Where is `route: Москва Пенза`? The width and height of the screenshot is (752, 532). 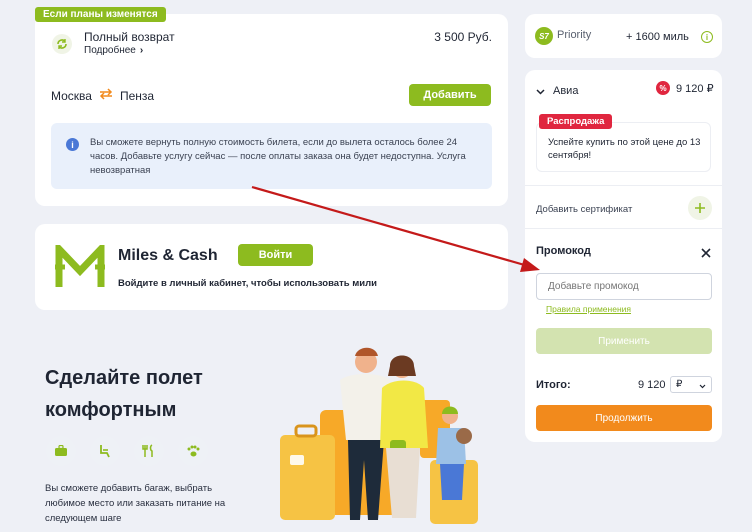
route: Москва Пенза is located at coordinates (102, 95).